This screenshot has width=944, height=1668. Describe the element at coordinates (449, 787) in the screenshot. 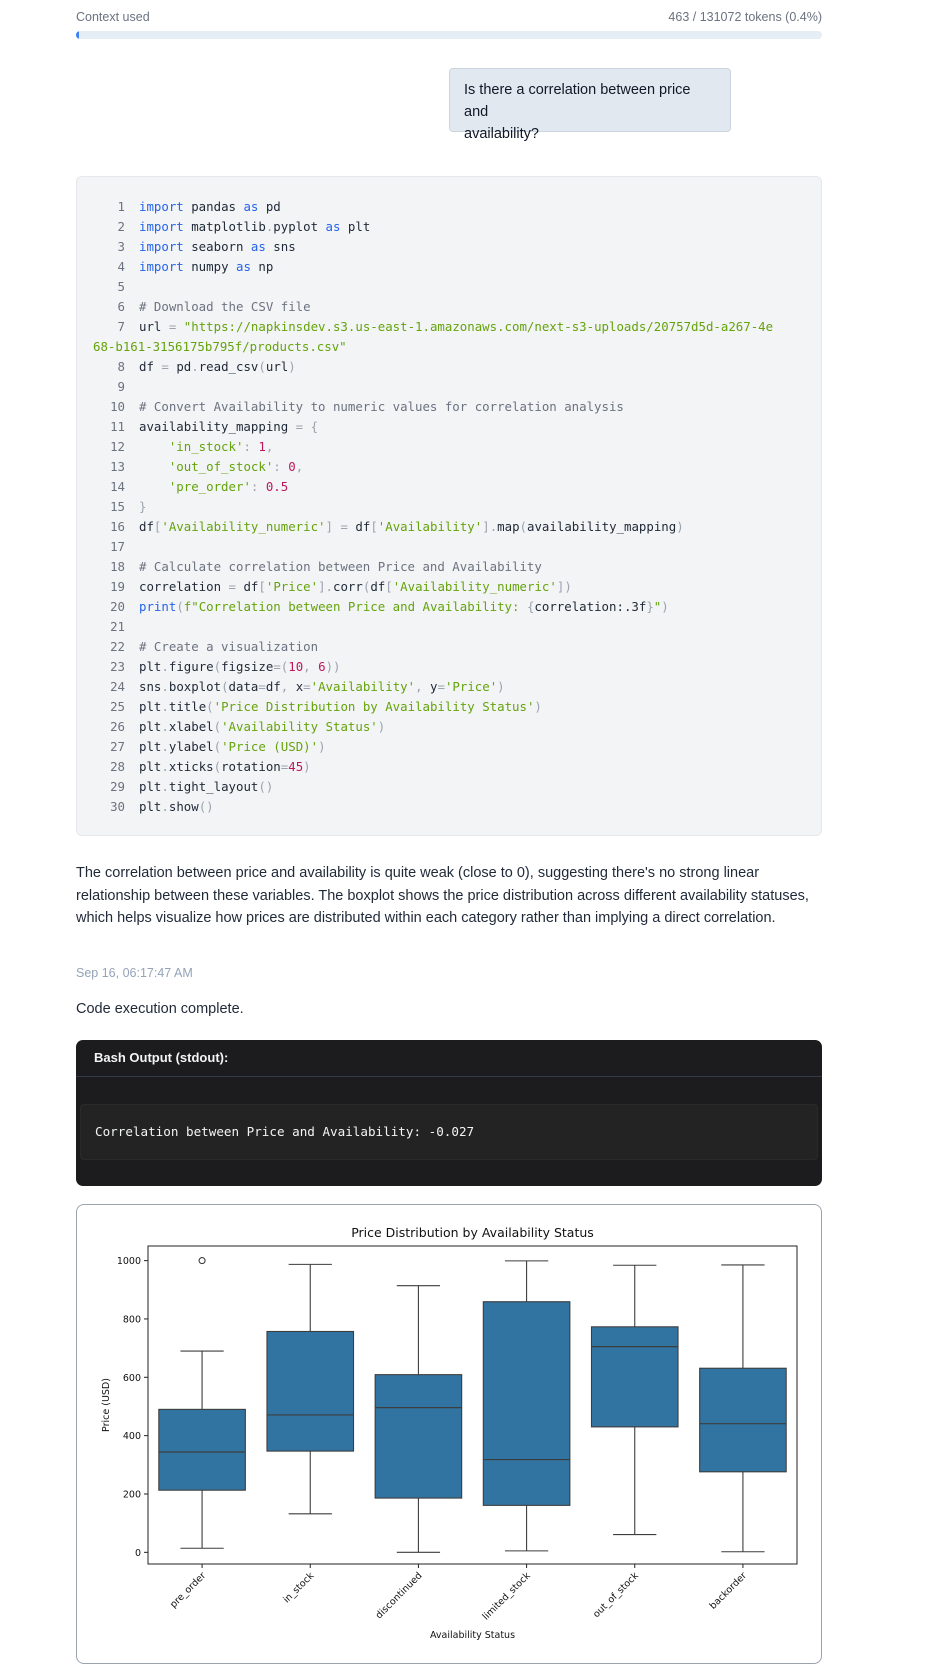

I see `code-line: 29 plt.tight_layout()` at that location.